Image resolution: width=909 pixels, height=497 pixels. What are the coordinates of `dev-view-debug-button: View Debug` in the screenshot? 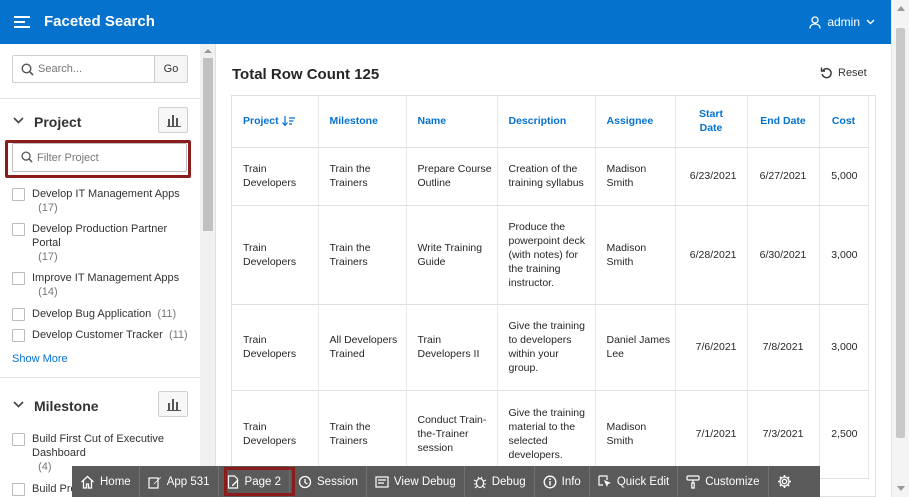 It's located at (416, 481).